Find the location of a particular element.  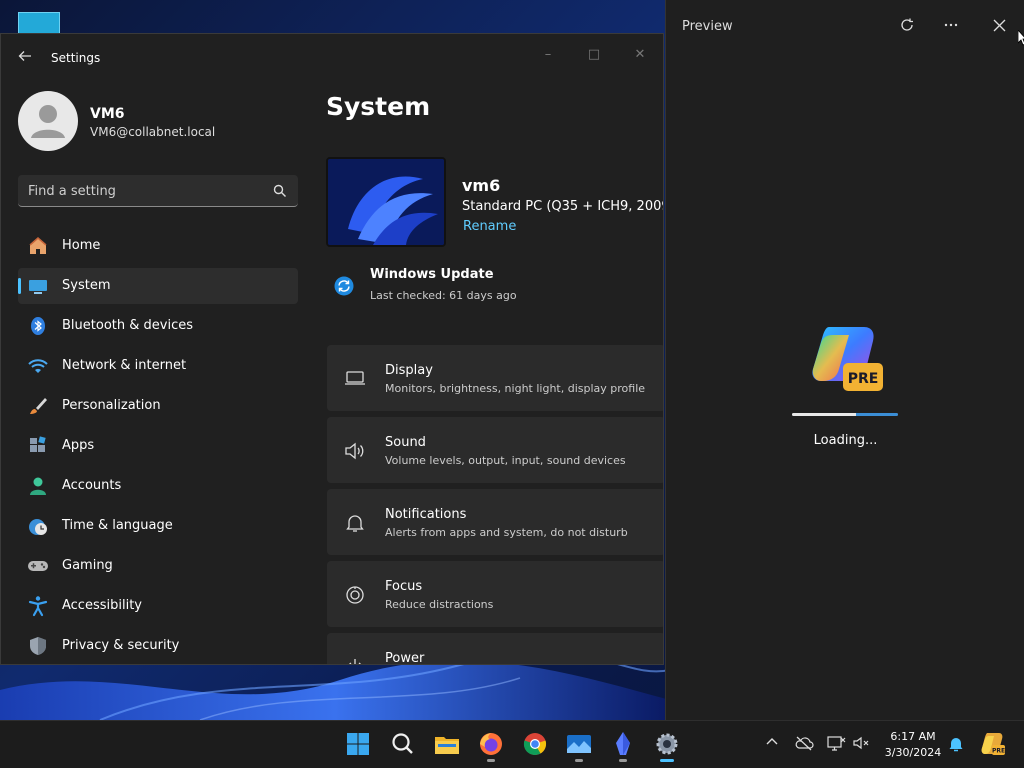

preview-close-button is located at coordinates (999, 27).